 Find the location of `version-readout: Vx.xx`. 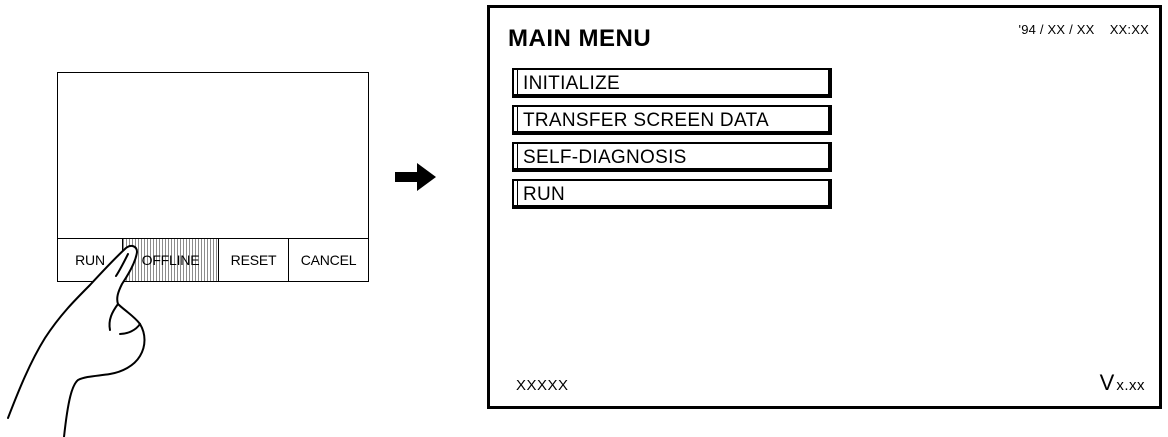

version-readout: Vx.xx is located at coordinates (1122, 383).